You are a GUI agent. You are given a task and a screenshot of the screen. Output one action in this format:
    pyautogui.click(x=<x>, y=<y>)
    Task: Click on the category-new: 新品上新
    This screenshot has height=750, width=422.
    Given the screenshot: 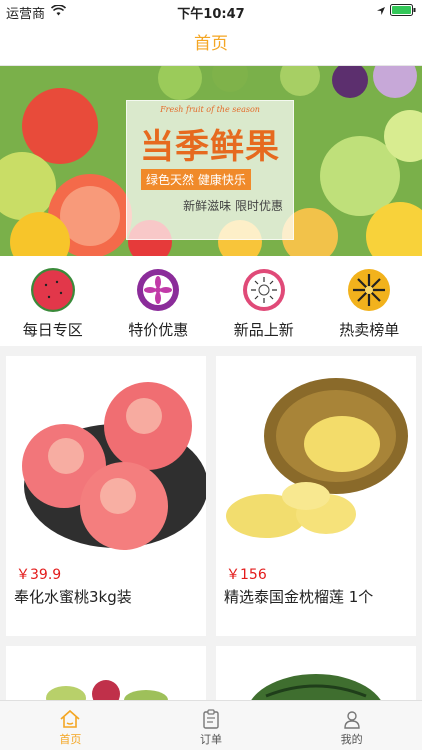 What is the action you would take?
    pyautogui.click(x=264, y=301)
    